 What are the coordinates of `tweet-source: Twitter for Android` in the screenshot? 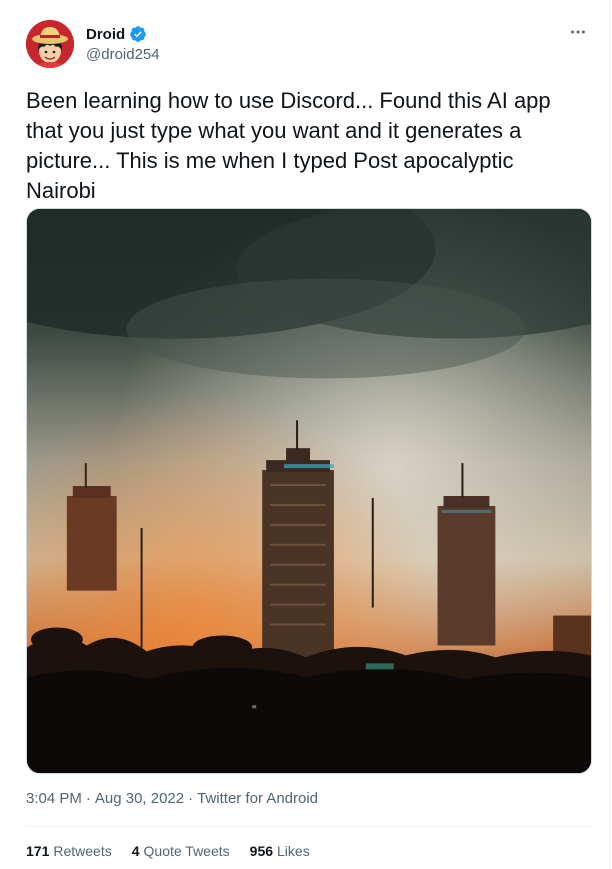 It's located at (257, 798).